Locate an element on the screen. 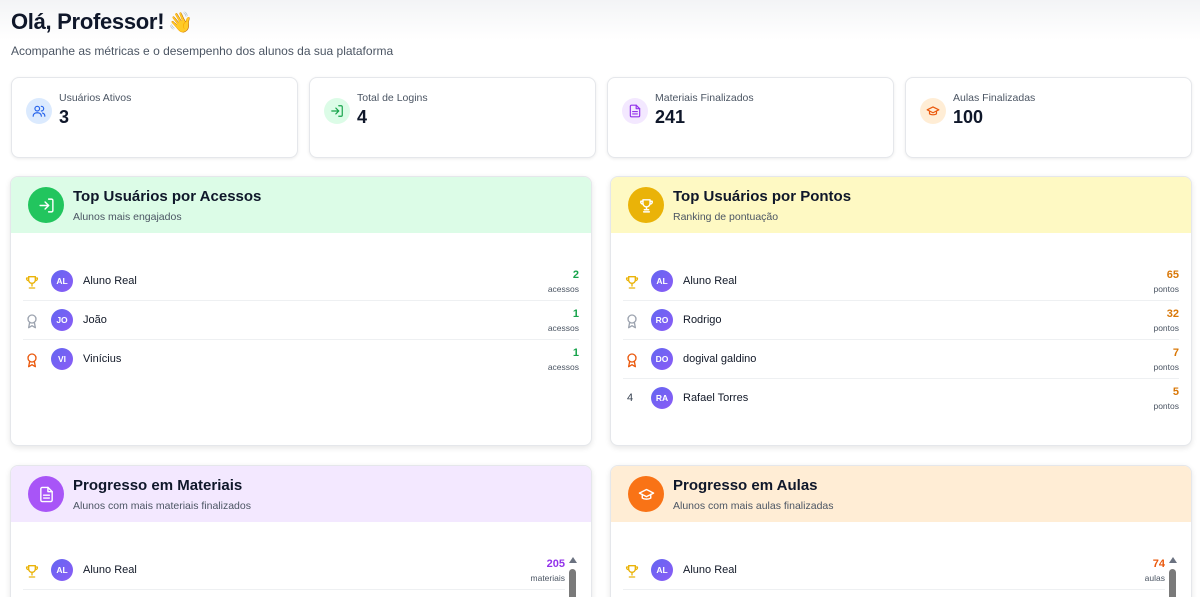 The width and height of the screenshot is (1200, 597). stat-card-usuarios-ativos: Usuários Ativos 3 is located at coordinates (154, 117).